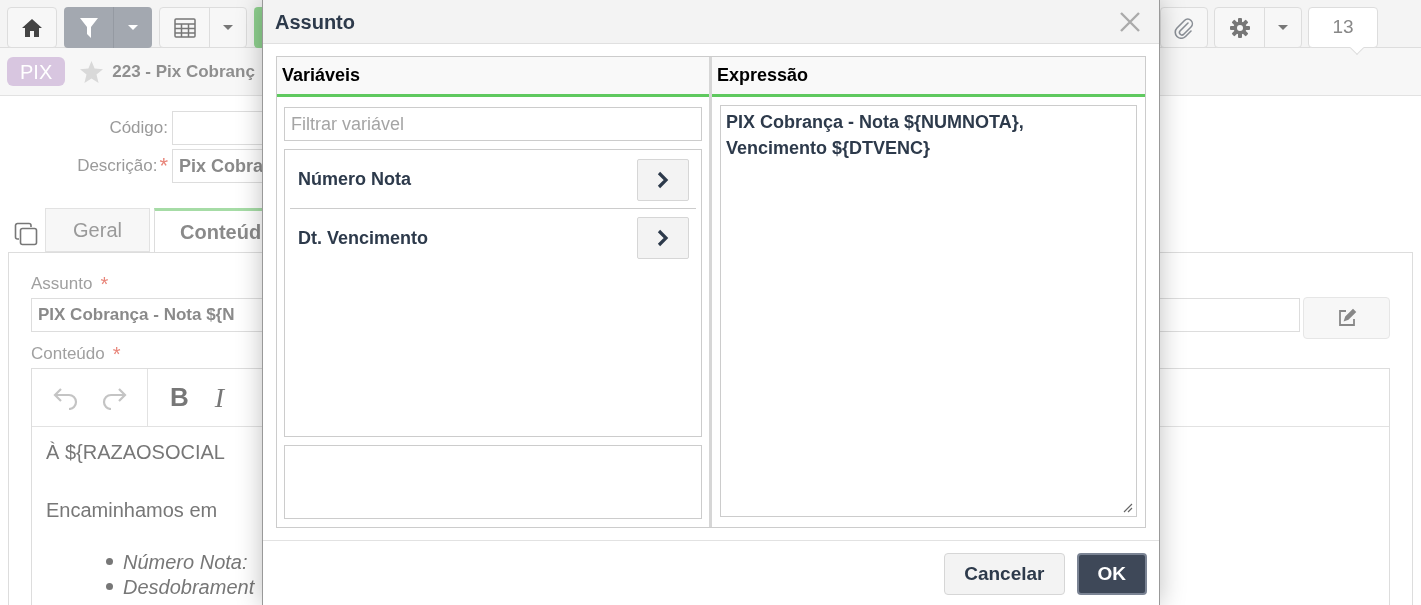  I want to click on undo-icon, so click(65, 397).